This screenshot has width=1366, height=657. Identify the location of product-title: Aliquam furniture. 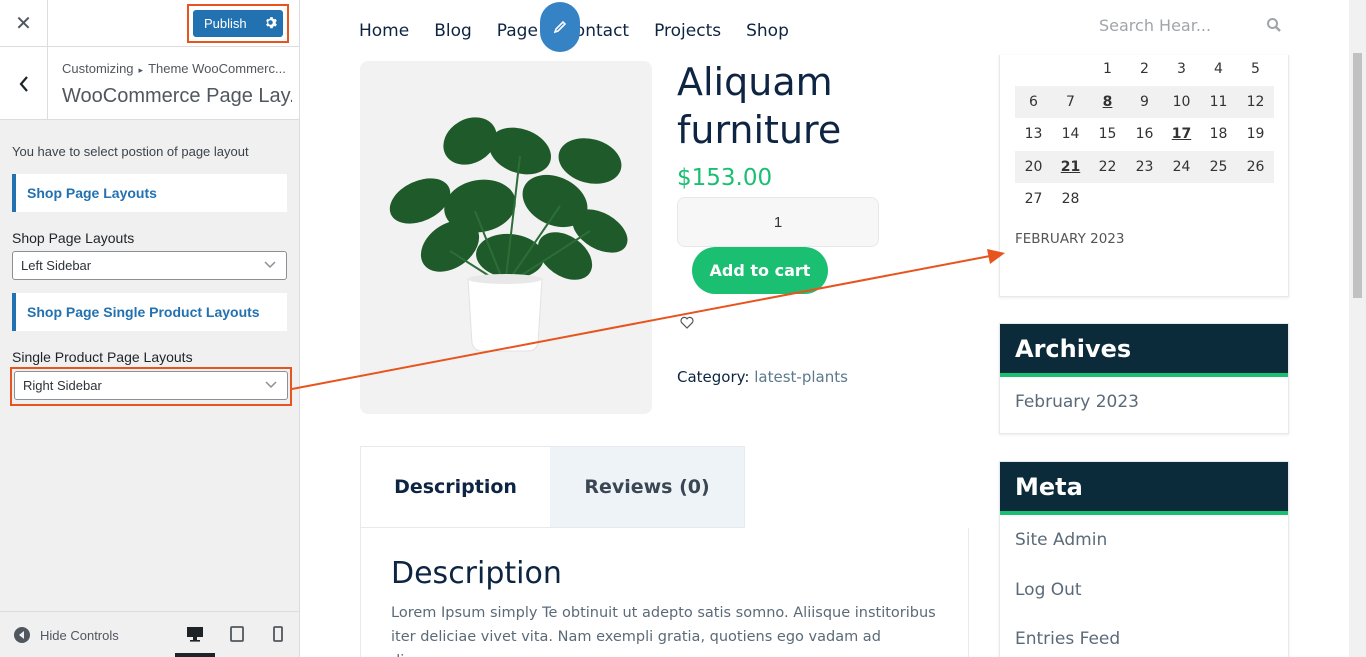
(759, 106).